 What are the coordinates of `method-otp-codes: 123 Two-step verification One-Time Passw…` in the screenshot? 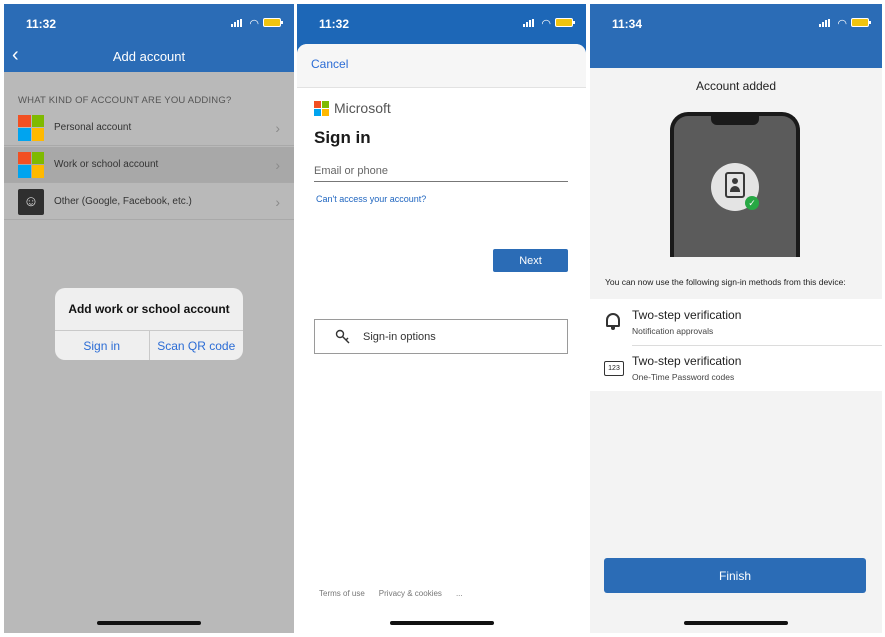 It's located at (736, 368).